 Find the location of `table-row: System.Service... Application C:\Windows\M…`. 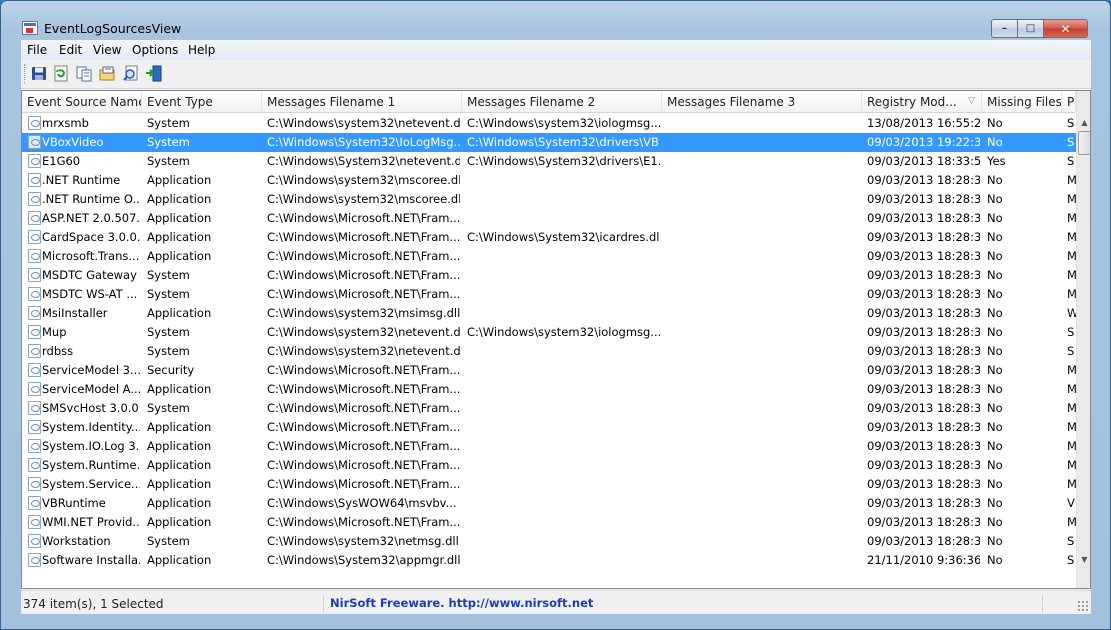

table-row: System.Service... Application C:\Windows\M… is located at coordinates (549, 484).